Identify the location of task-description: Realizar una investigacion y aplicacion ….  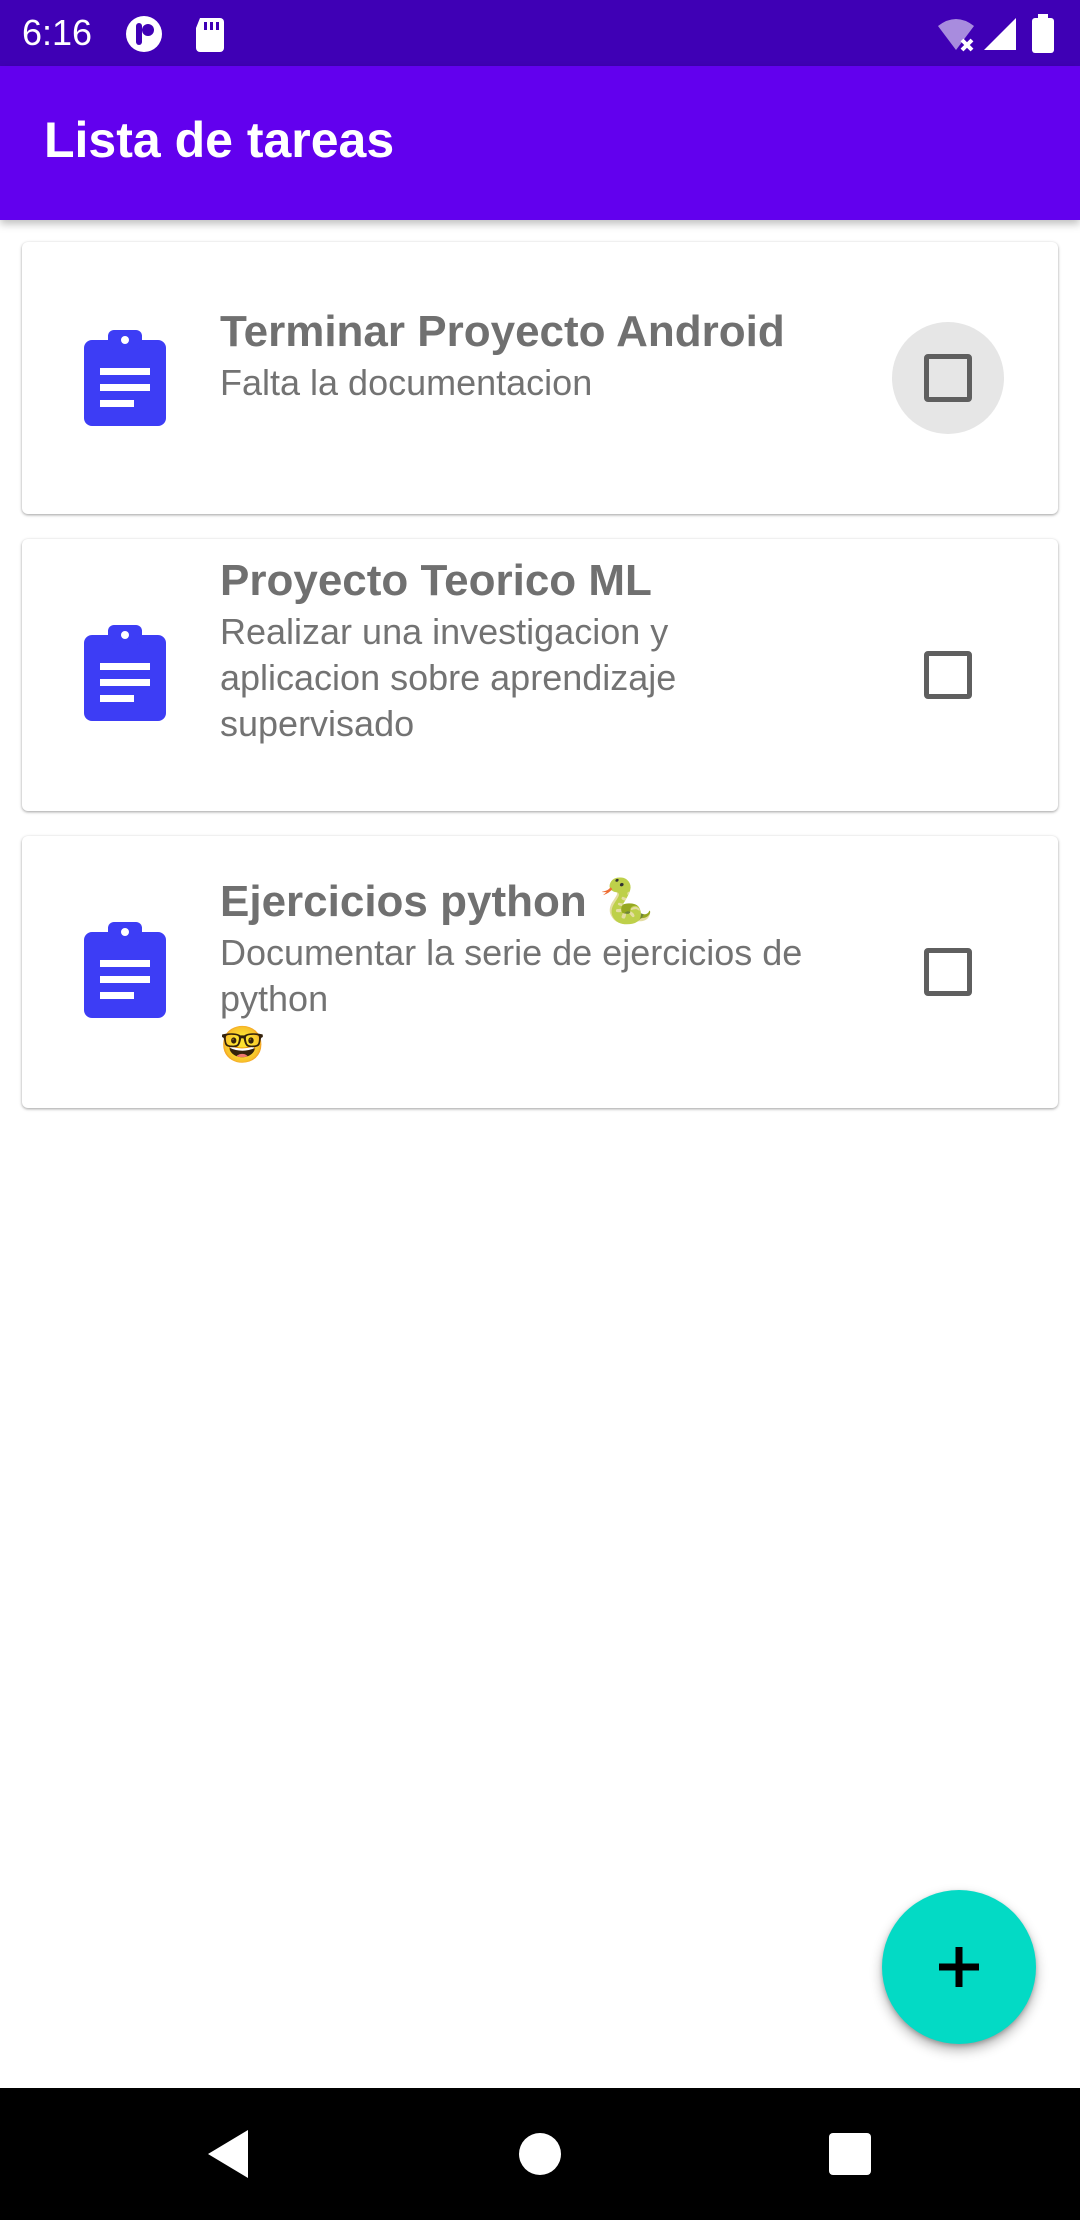
(448, 677).